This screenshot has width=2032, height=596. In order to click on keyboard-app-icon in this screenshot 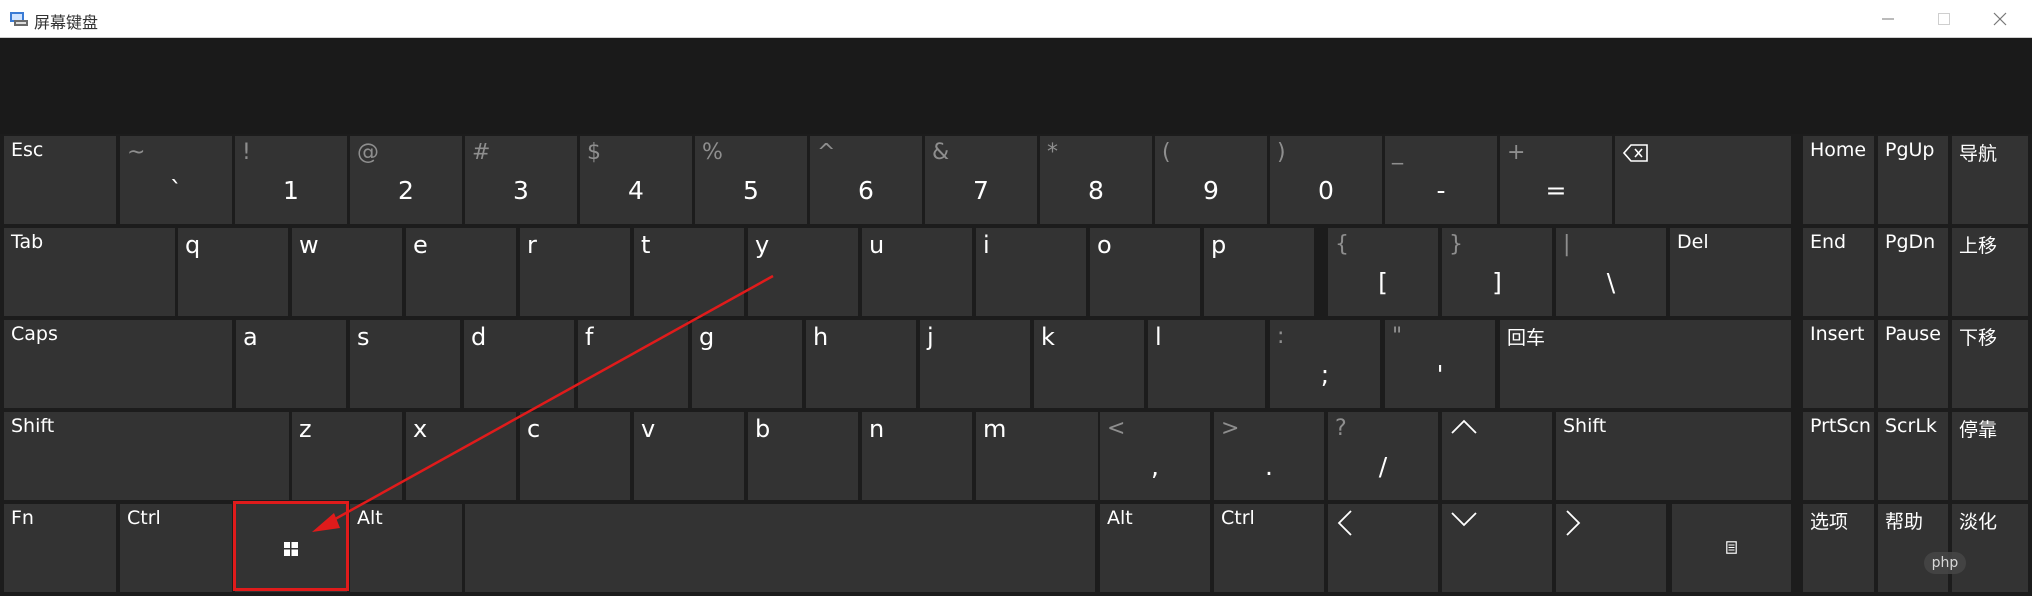, I will do `click(19, 19)`.